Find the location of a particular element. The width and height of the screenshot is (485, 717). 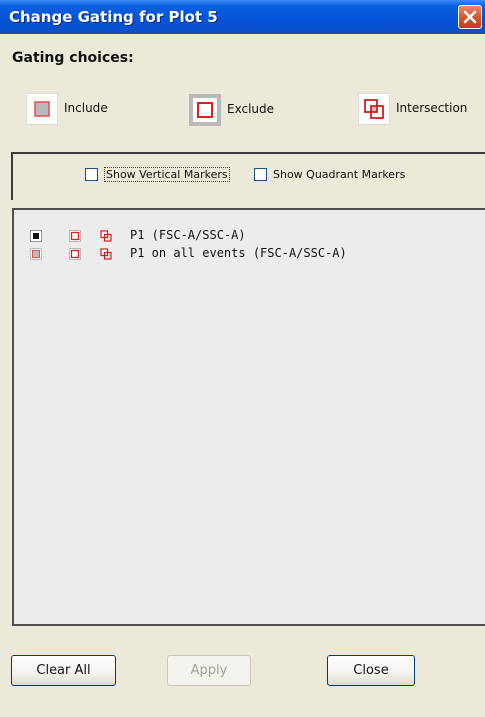

gating-choice-include: Include is located at coordinates (76, 109).